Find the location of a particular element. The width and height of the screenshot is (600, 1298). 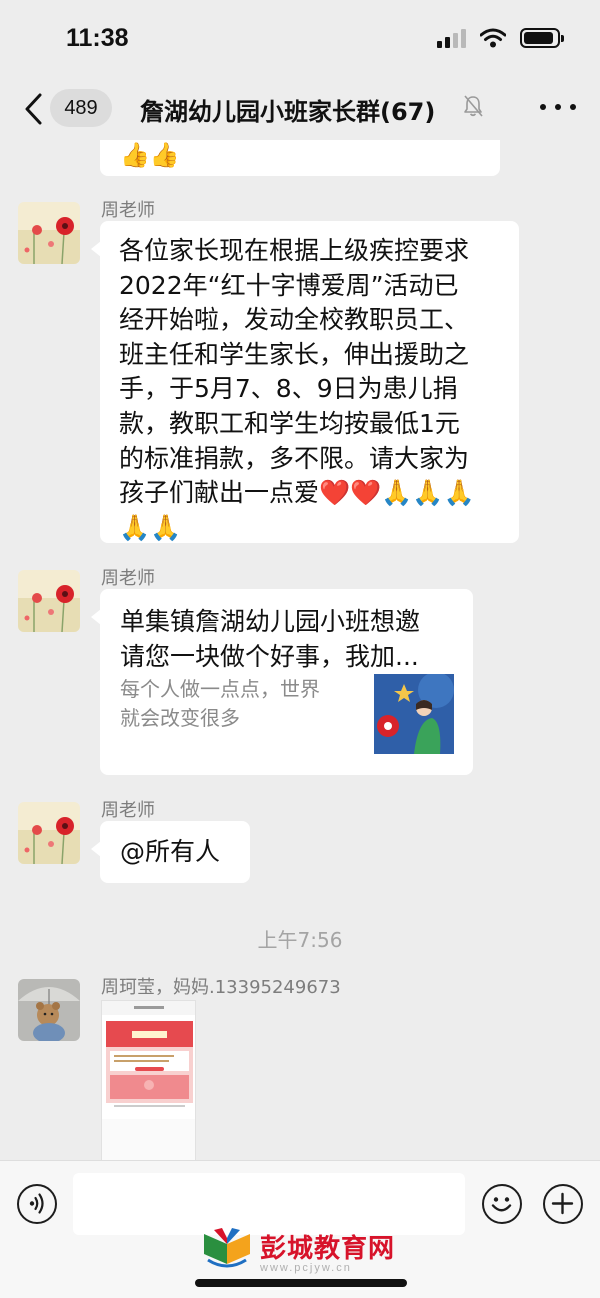

message-text: @所有人 is located at coordinates (170, 851).